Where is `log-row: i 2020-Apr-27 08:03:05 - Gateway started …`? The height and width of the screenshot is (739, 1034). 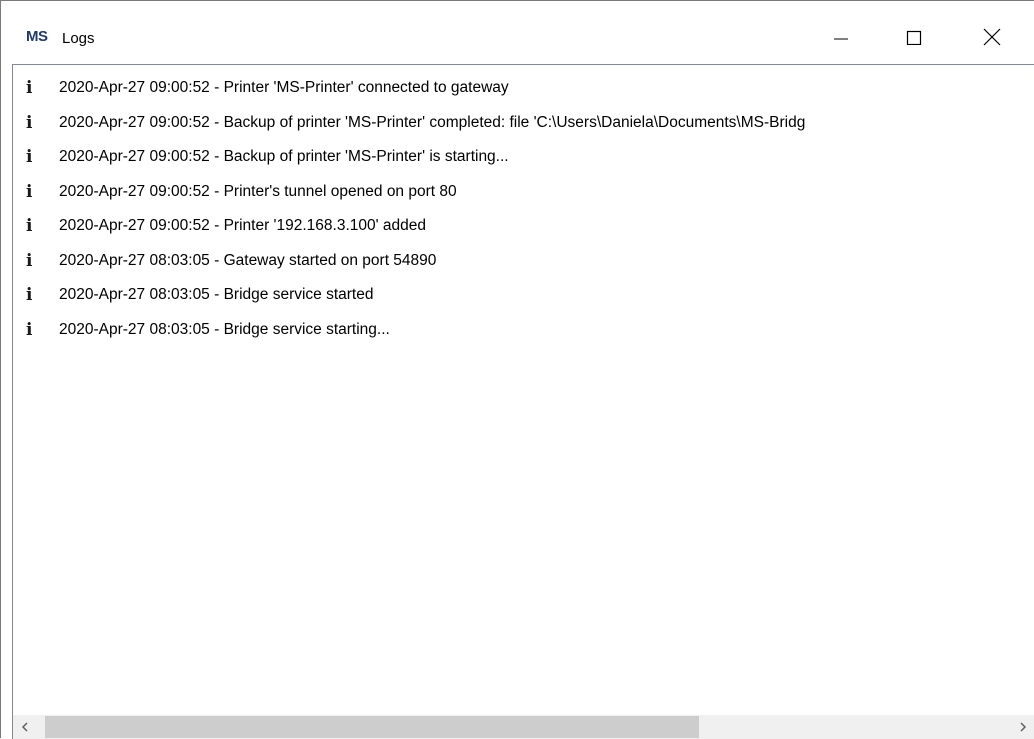
log-row: i 2020-Apr-27 08:03:05 - Gateway started … is located at coordinates (523, 261).